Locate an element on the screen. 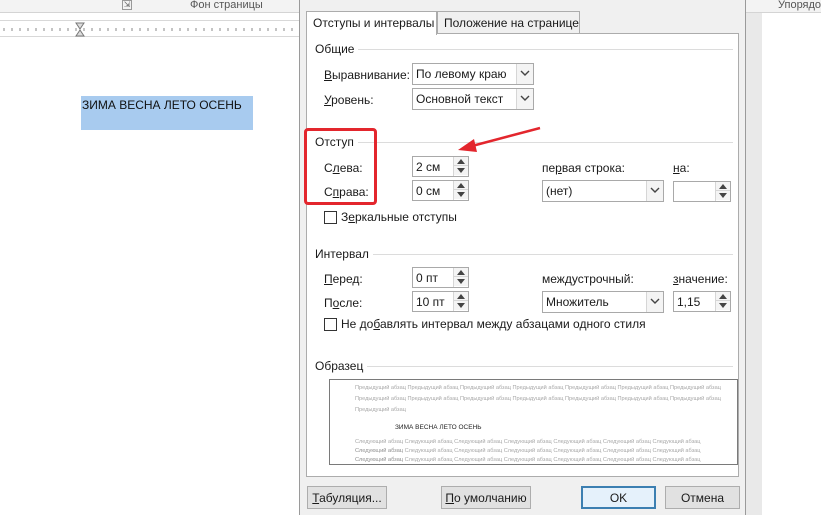  spacing-before-label: Перед: is located at coordinates (343, 279).